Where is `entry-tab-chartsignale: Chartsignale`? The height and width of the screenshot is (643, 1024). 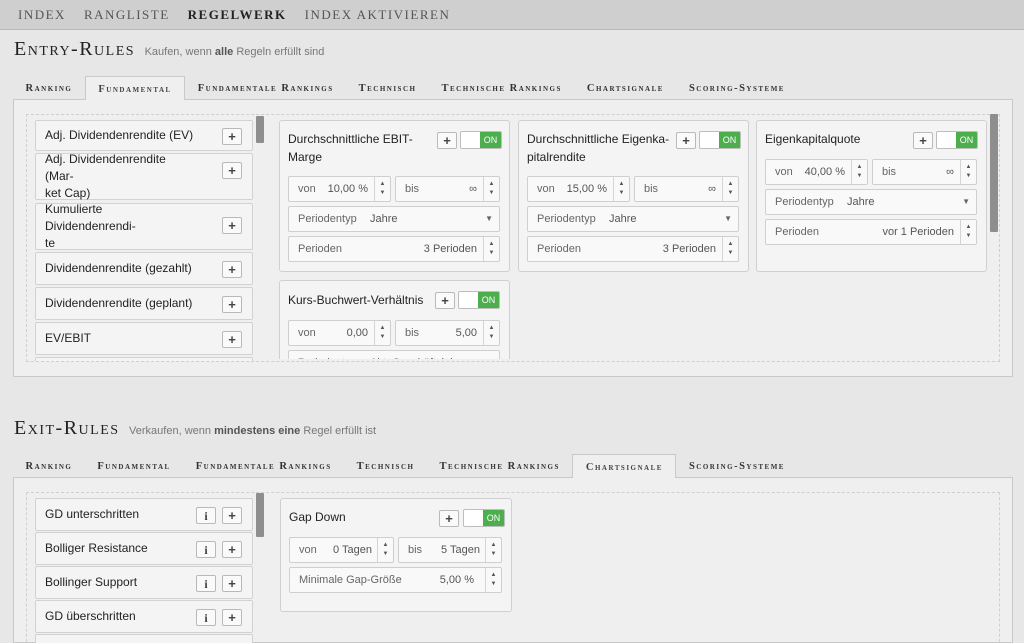 entry-tab-chartsignale: Chartsignale is located at coordinates (625, 88).